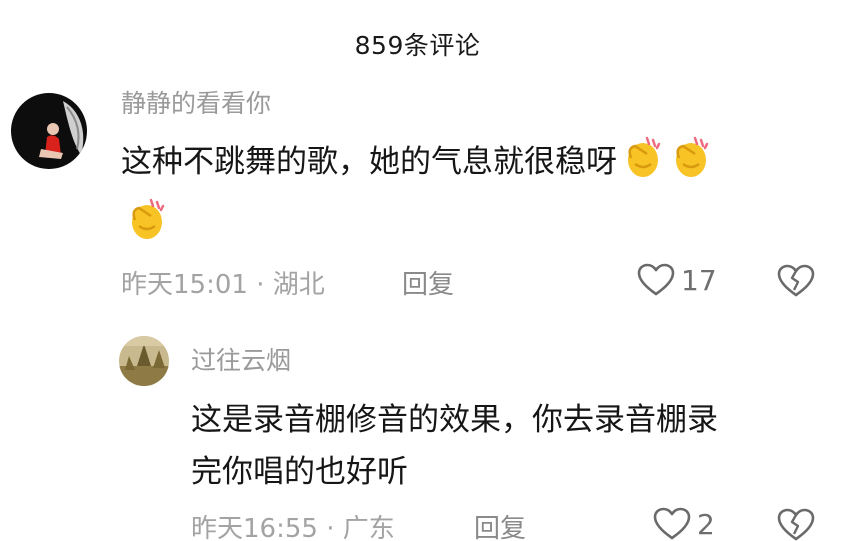 The width and height of the screenshot is (843, 541). What do you see at coordinates (454, 446) in the screenshot?
I see `comment-text: 这是录音棚修音的效果，你去录音棚录 完你唱的也好听` at bounding box center [454, 446].